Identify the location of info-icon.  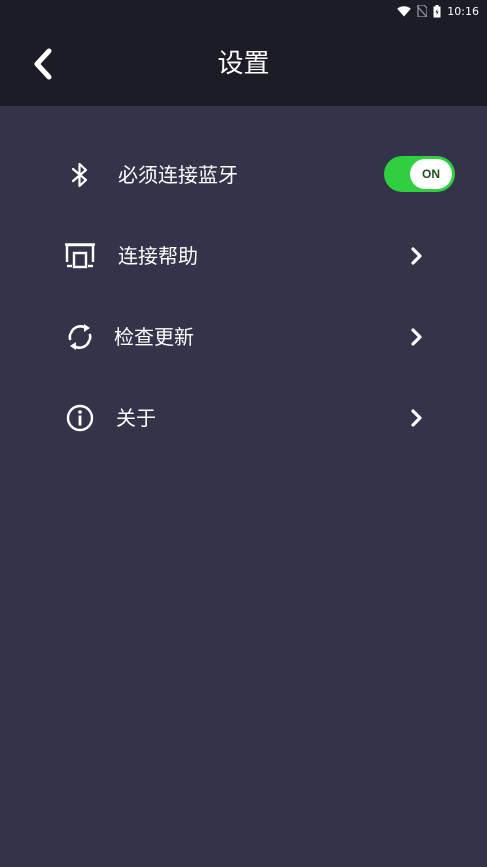
(80, 418).